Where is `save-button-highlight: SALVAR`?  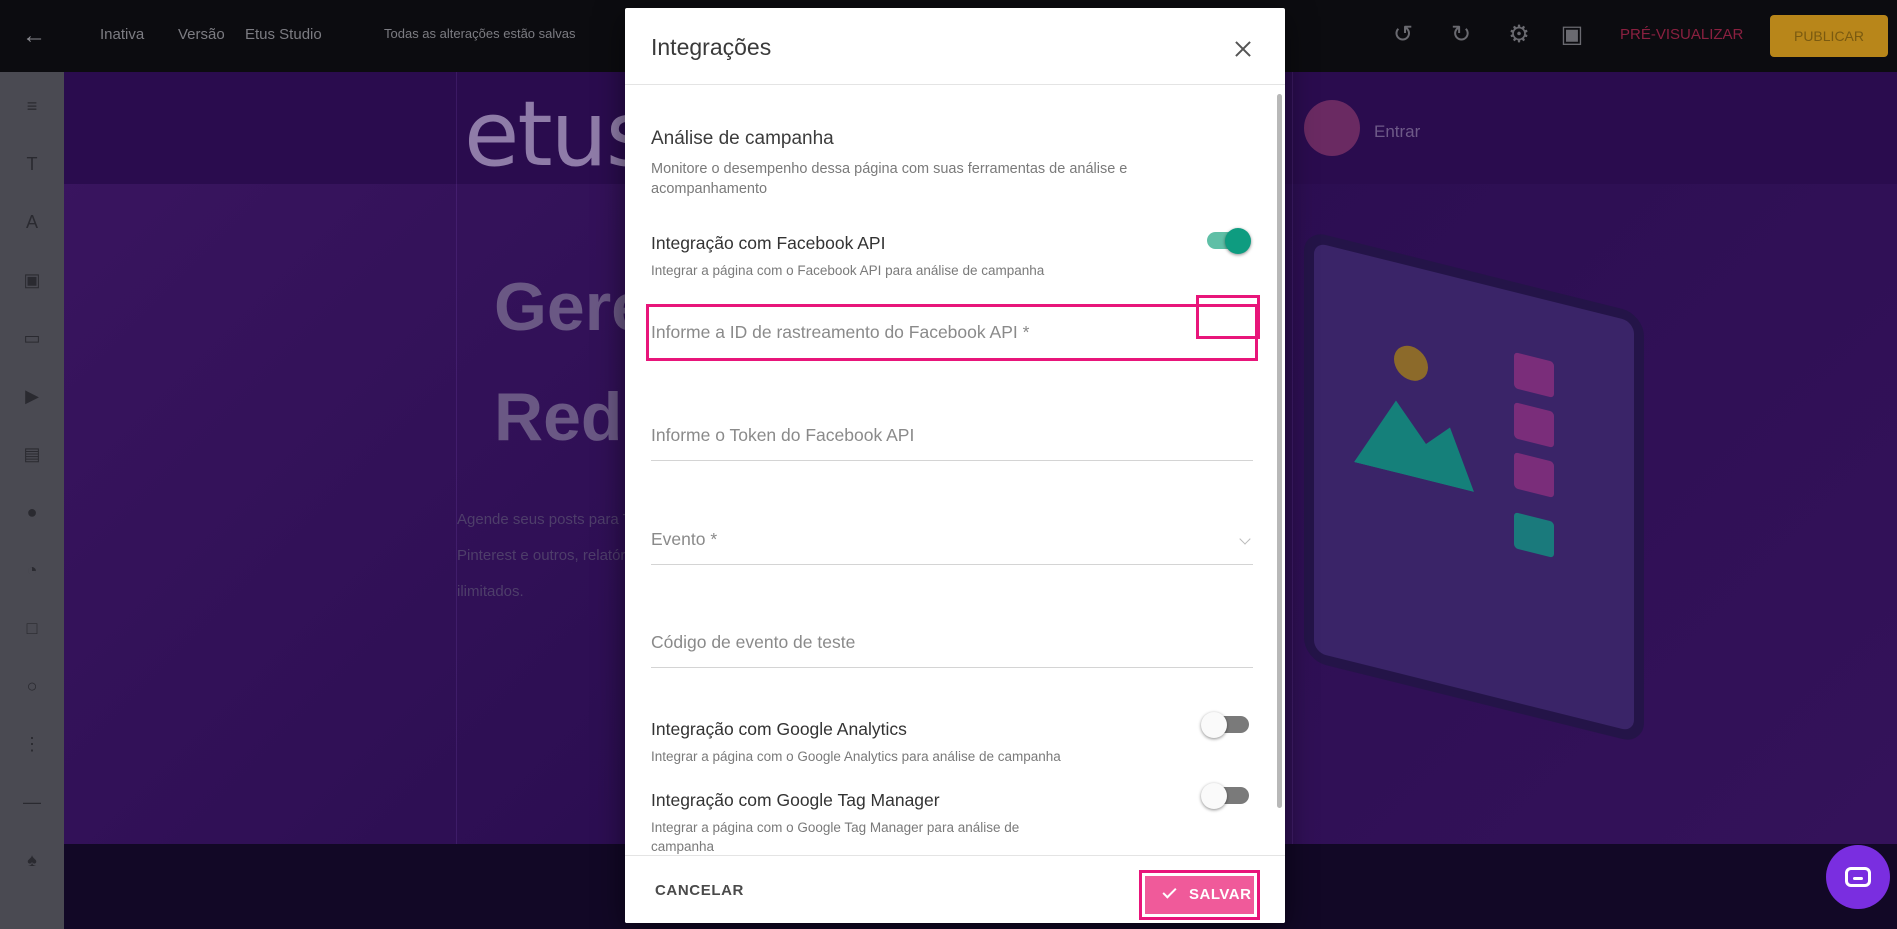
save-button-highlight: SALVAR is located at coordinates (1199, 895).